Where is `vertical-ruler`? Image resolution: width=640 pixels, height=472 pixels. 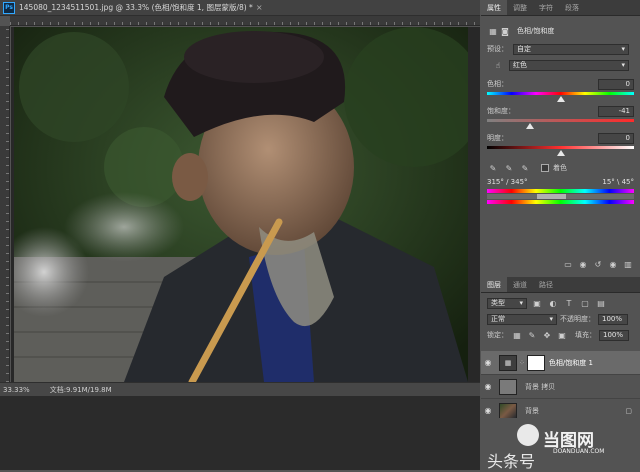 vertical-ruler is located at coordinates (5, 204).